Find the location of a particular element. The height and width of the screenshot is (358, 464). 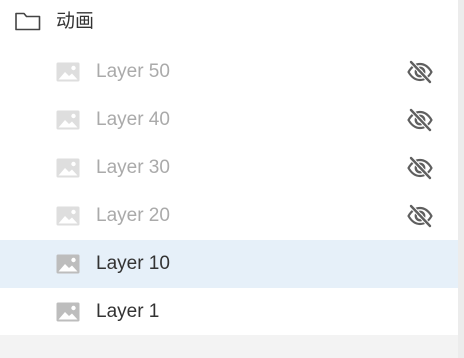

layer-row: Layer 40 is located at coordinates (229, 120).